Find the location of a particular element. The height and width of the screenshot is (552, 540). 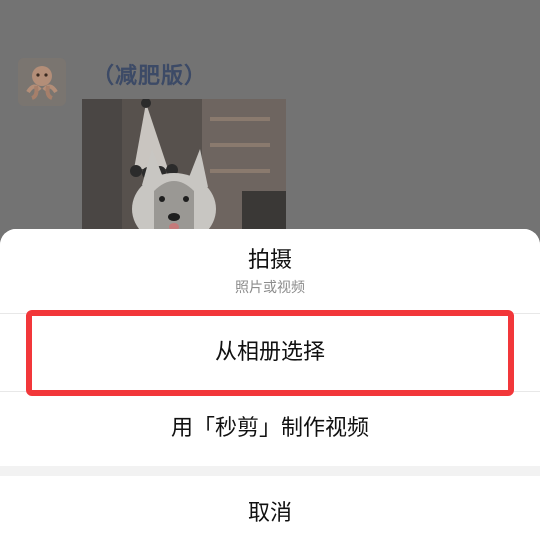

post-photo is located at coordinates (184, 166).